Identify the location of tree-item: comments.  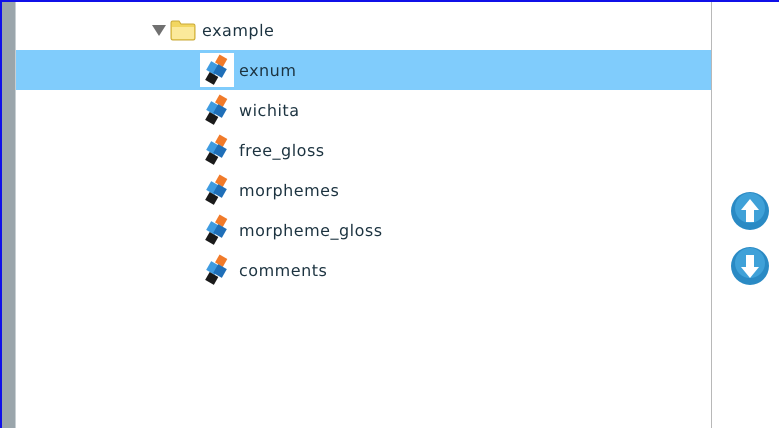
(363, 270).